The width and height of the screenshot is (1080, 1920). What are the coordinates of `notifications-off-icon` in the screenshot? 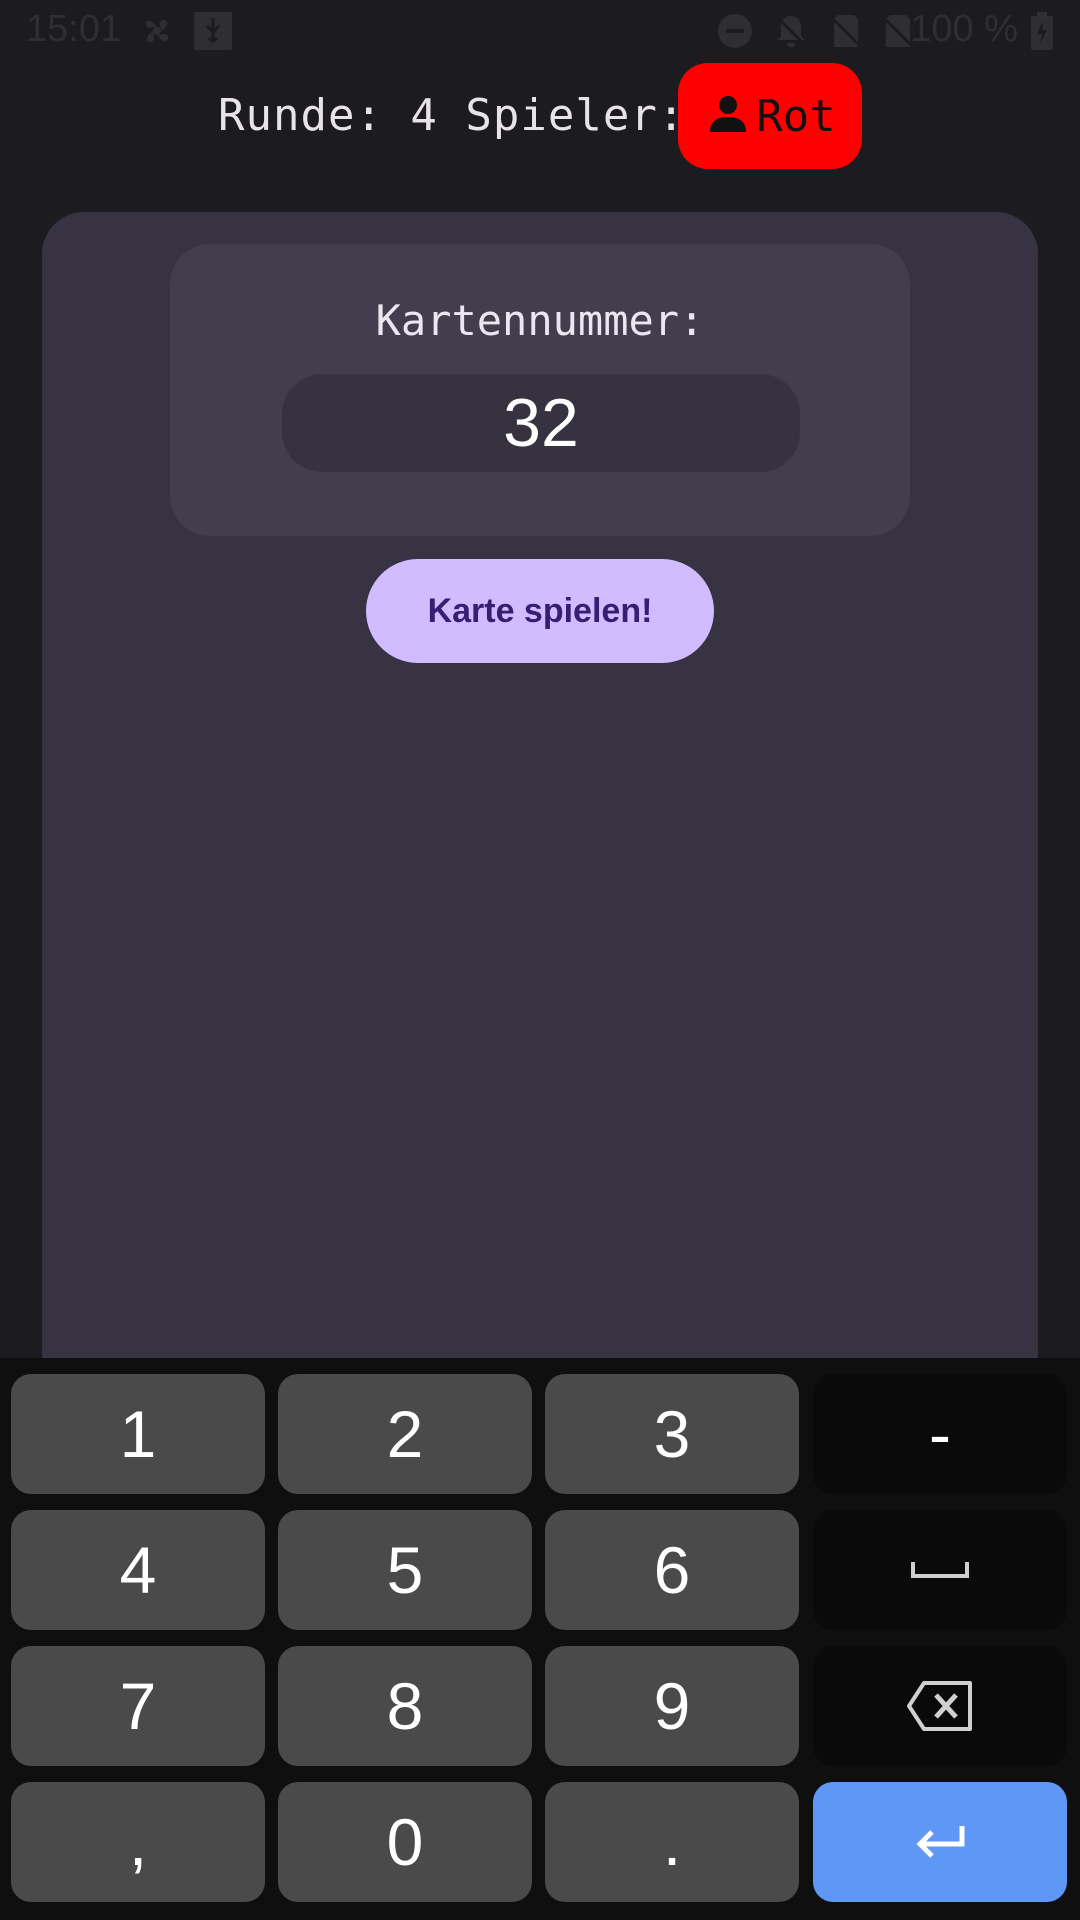 It's located at (791, 31).